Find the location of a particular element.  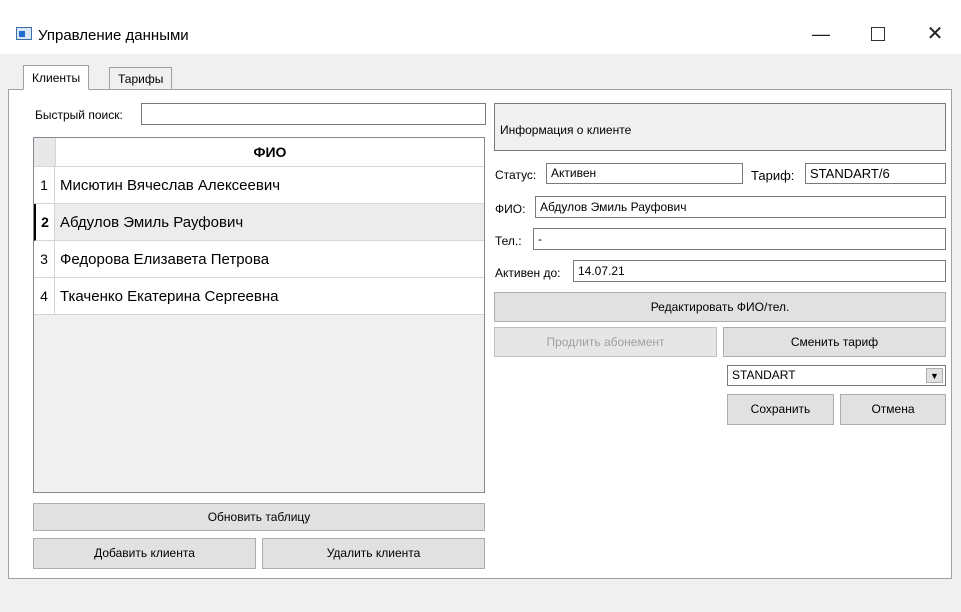

table-row: 1 Мисютин Вячеслав Алексеевич is located at coordinates (259, 185).